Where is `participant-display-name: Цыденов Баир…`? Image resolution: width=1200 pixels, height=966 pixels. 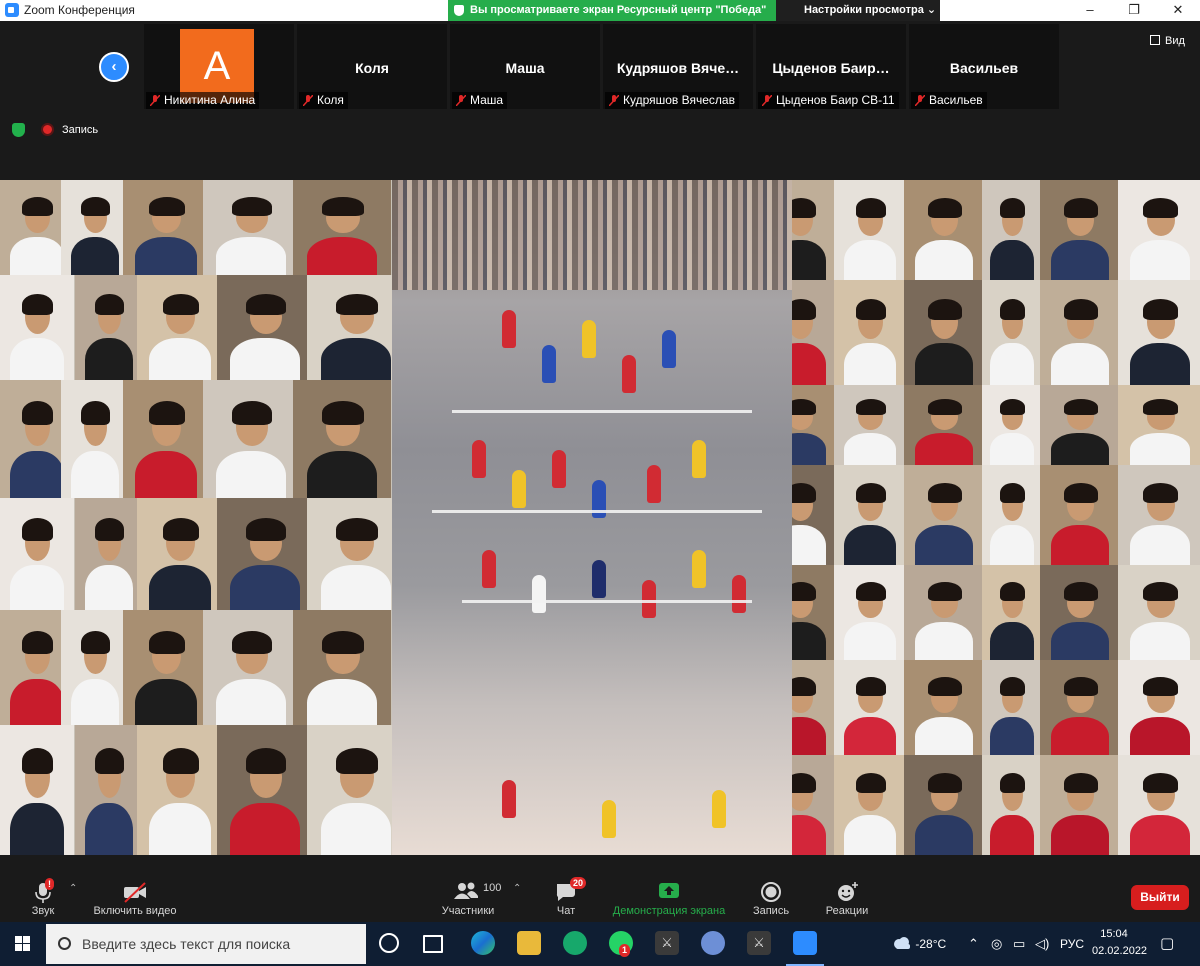
participant-display-name: Цыденов Баир… is located at coordinates (831, 68).